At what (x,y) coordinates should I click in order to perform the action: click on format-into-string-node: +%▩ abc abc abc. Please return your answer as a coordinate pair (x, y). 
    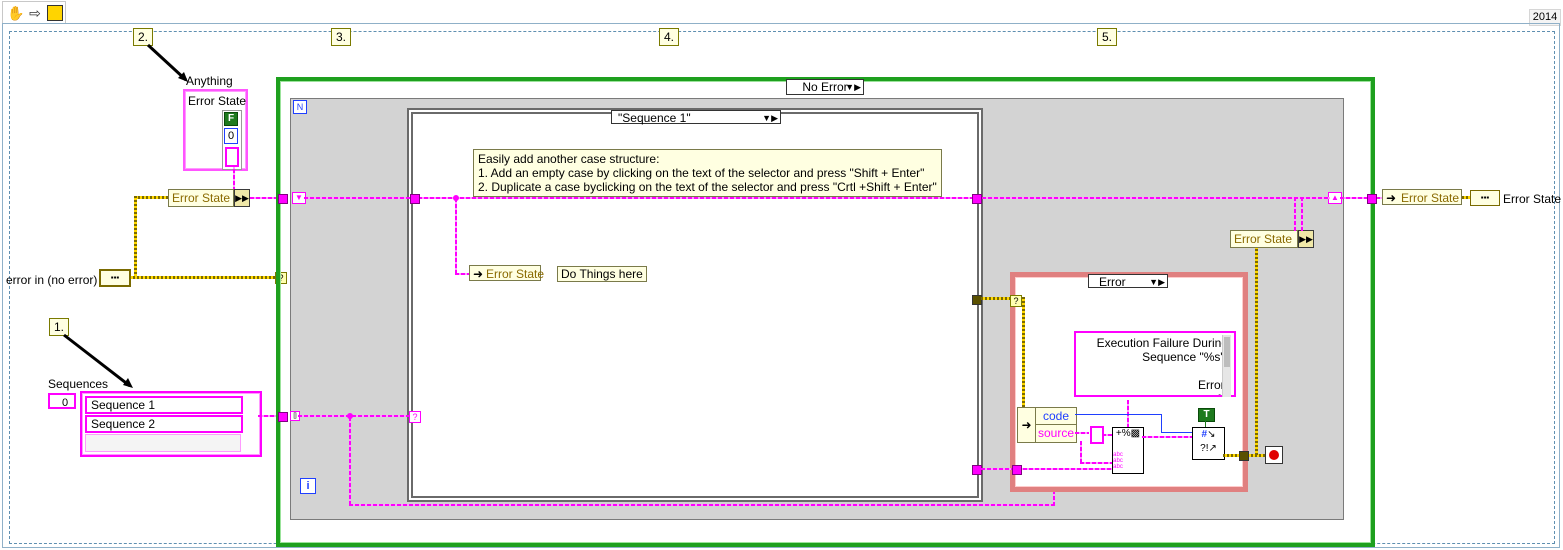
    Looking at the image, I should click on (1128, 450).